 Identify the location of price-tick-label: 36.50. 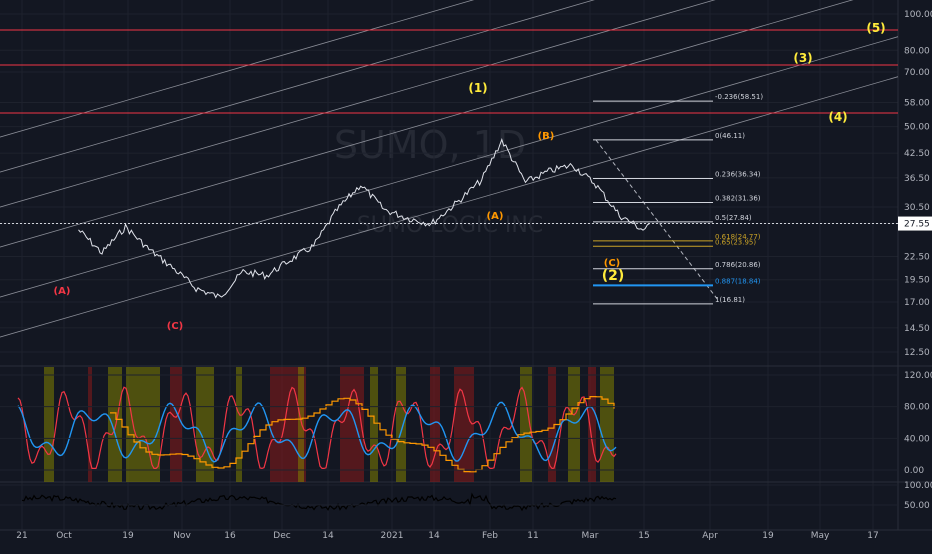
(917, 179).